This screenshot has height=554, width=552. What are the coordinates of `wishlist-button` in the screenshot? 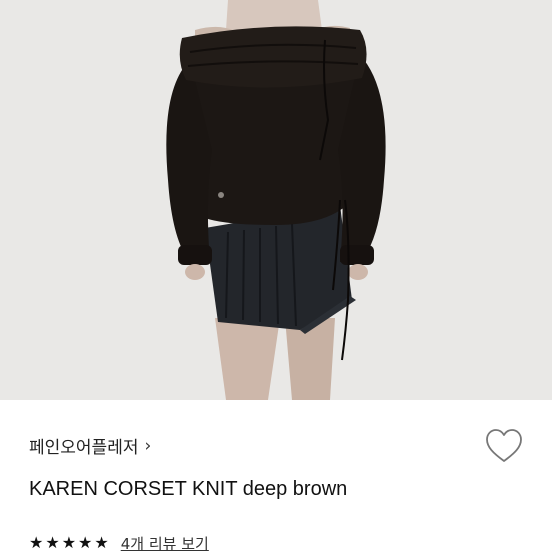 It's located at (504, 446).